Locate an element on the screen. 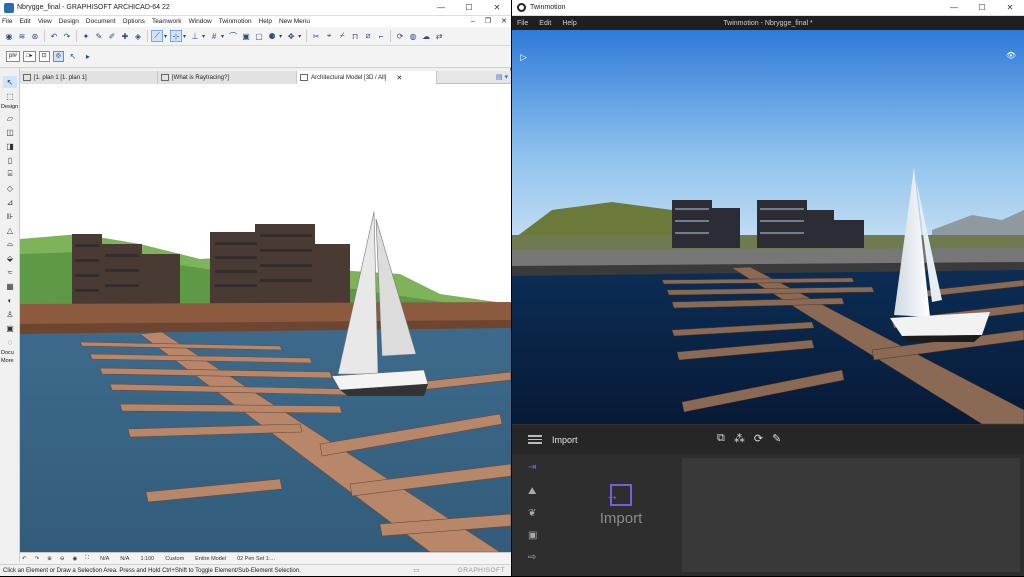 The width and height of the screenshot is (1024, 577). element-info-icon: ✥ is located at coordinates (291, 36).